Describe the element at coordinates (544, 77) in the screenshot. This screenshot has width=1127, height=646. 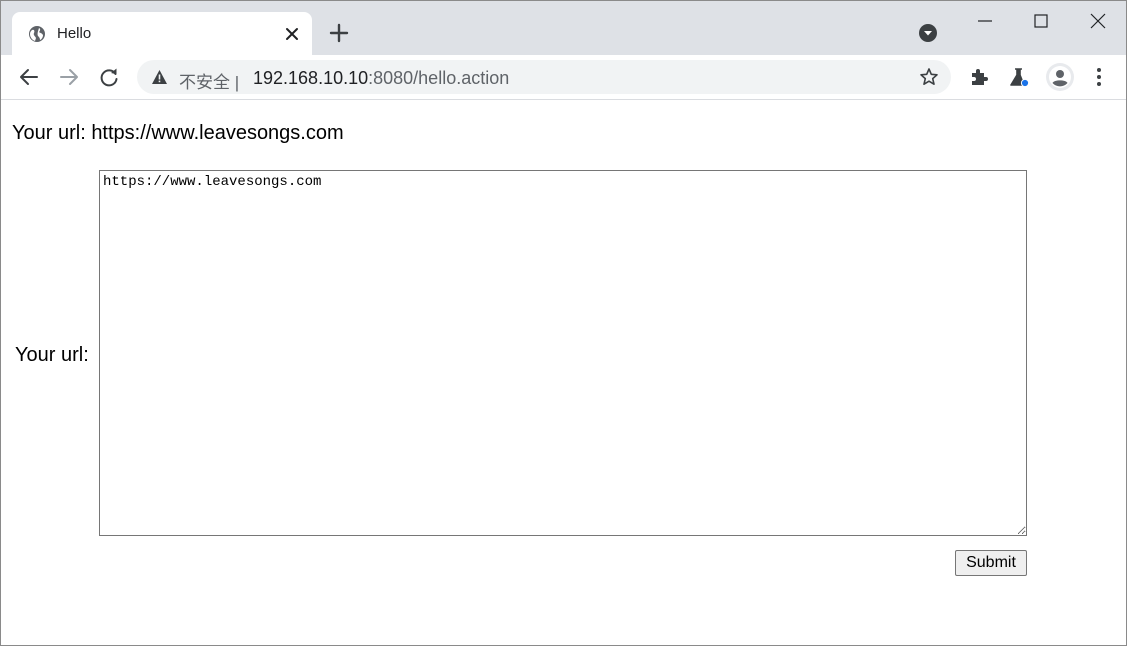
I see `address-bar: 不安全 | 192.168.10.10:8080/hello.action` at that location.